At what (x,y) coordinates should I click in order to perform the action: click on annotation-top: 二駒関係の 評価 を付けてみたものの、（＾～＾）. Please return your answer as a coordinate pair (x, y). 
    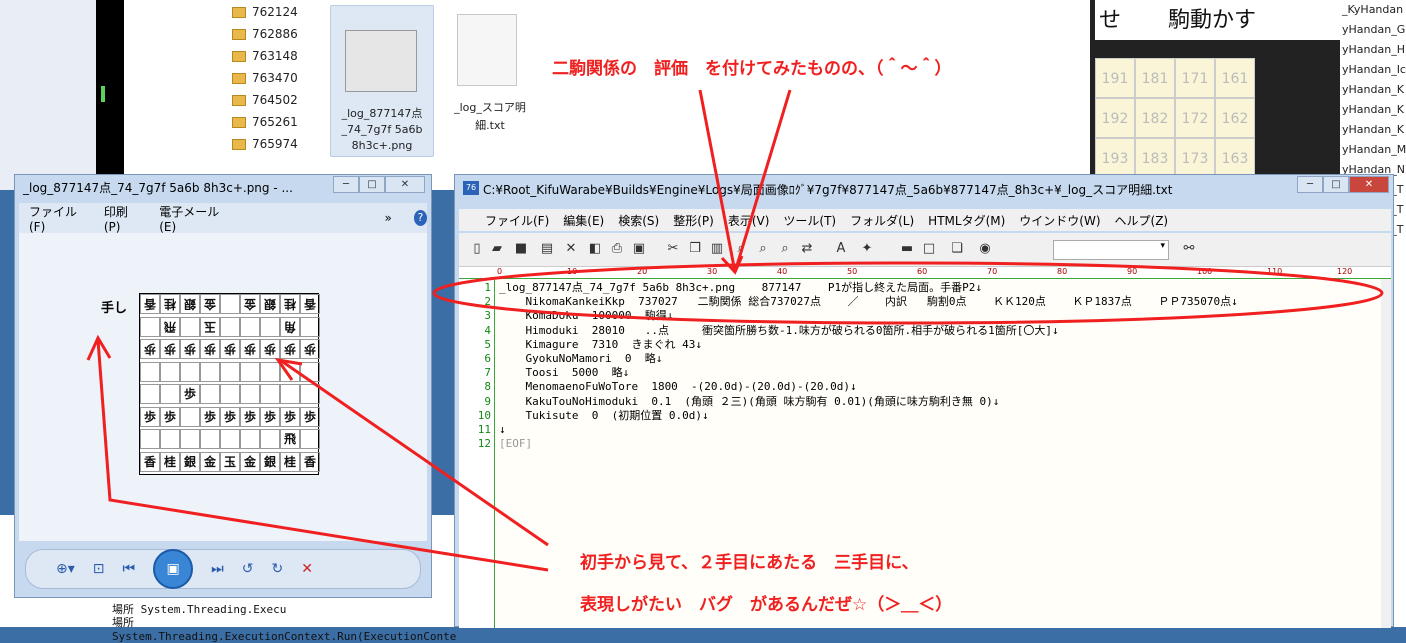
    Looking at the image, I should click on (752, 69).